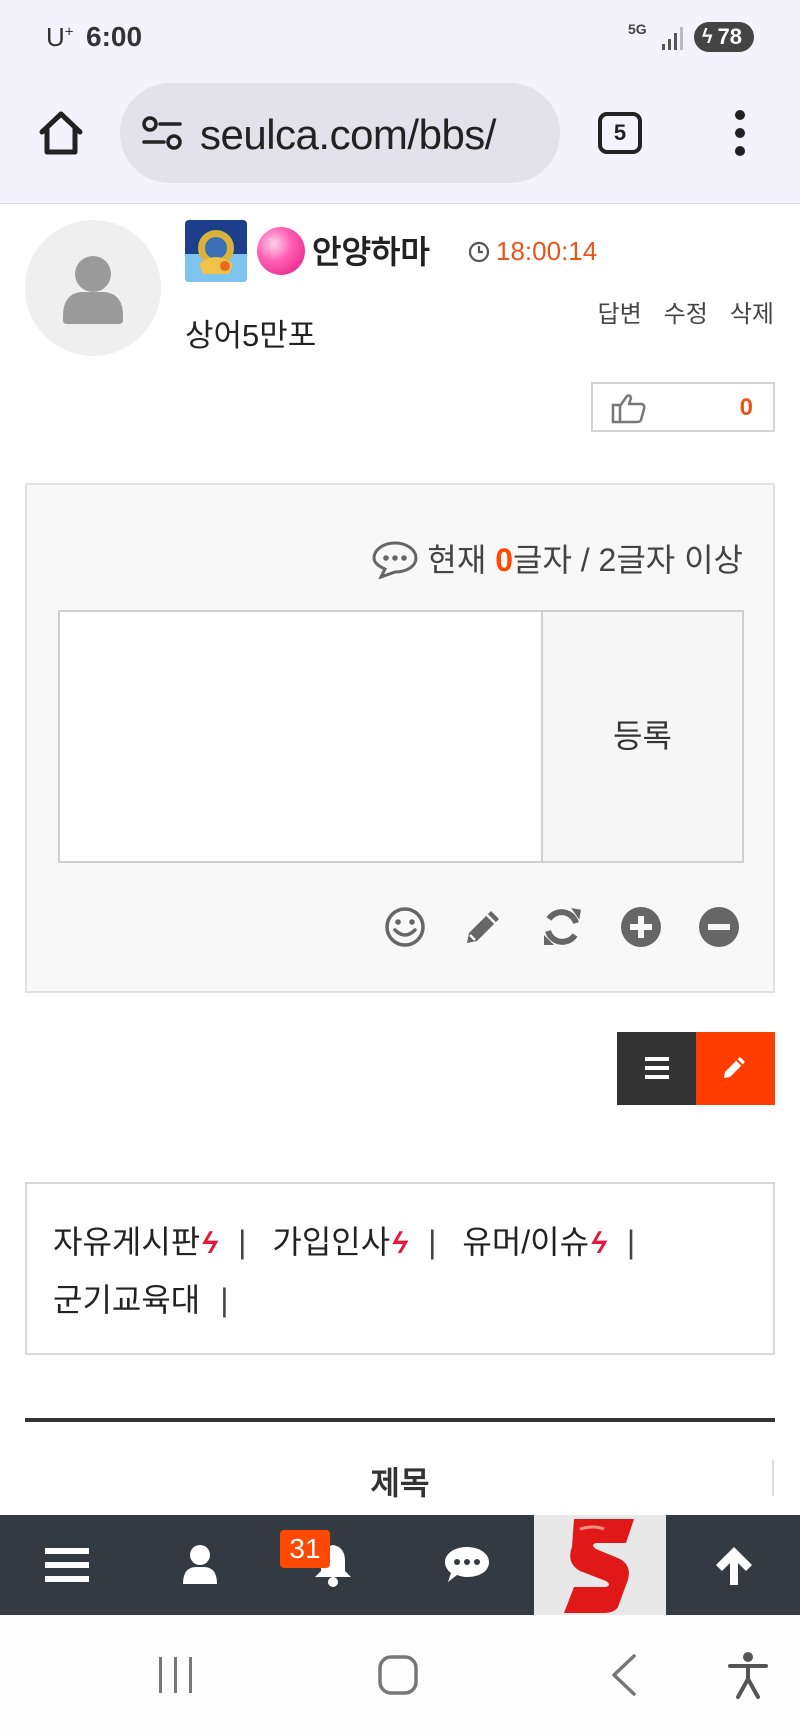 The height and width of the screenshot is (1734, 800). I want to click on menu-icon, so click(66, 1565).